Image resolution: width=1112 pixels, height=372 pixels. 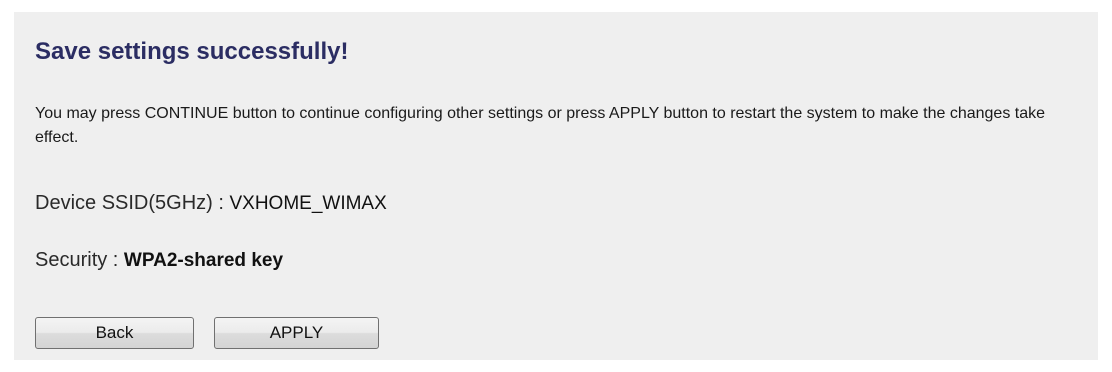 I want to click on back-button: Back, so click(x=114, y=333).